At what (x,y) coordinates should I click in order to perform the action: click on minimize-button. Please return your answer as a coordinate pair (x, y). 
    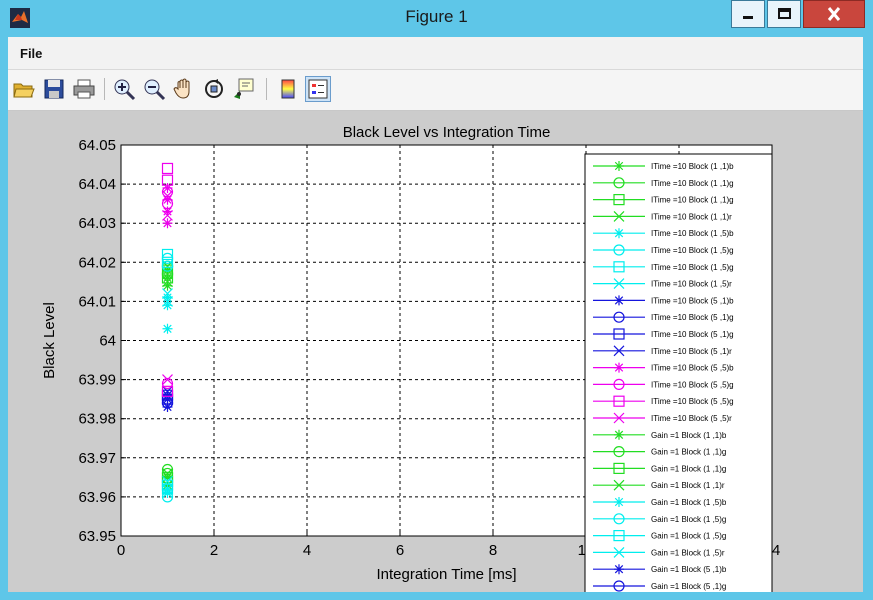
    Looking at the image, I should click on (748, 14).